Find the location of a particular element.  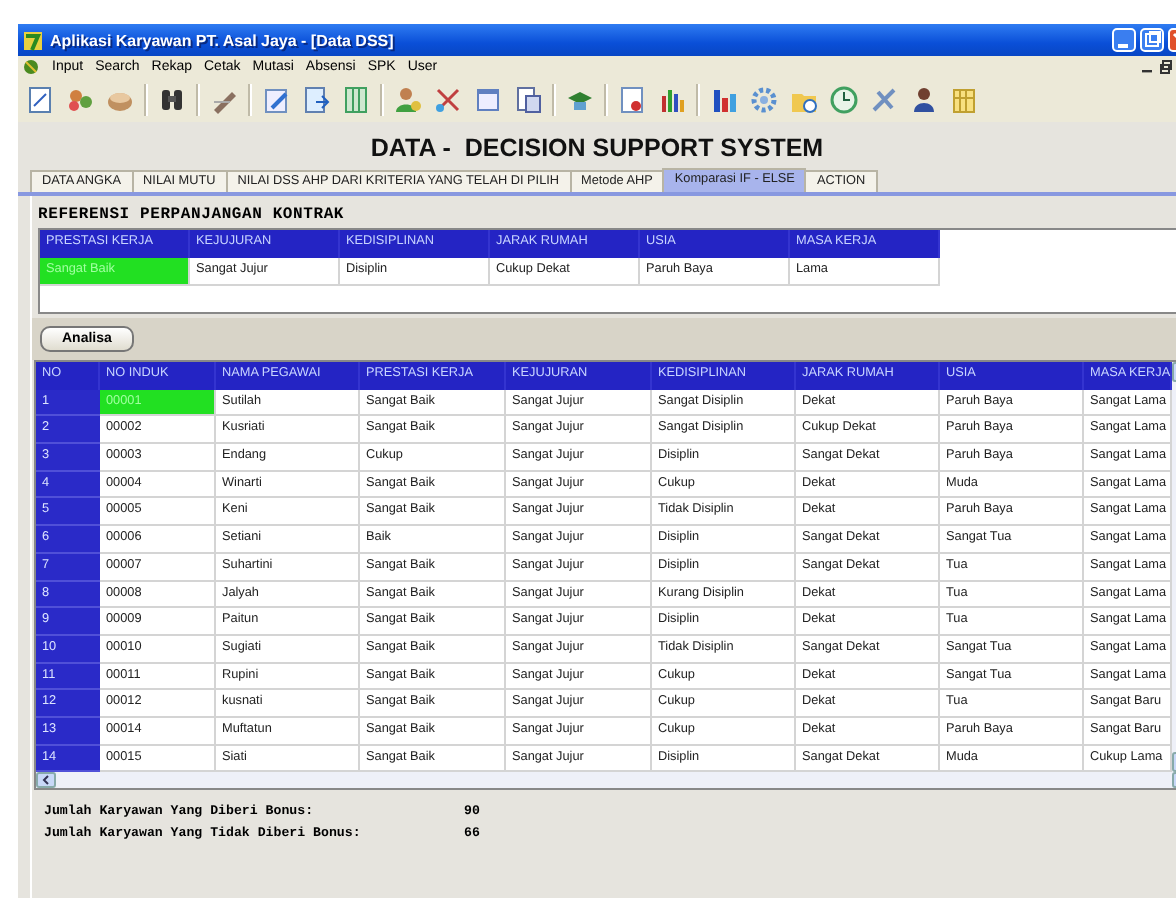

window-icon is located at coordinates (488, 100).